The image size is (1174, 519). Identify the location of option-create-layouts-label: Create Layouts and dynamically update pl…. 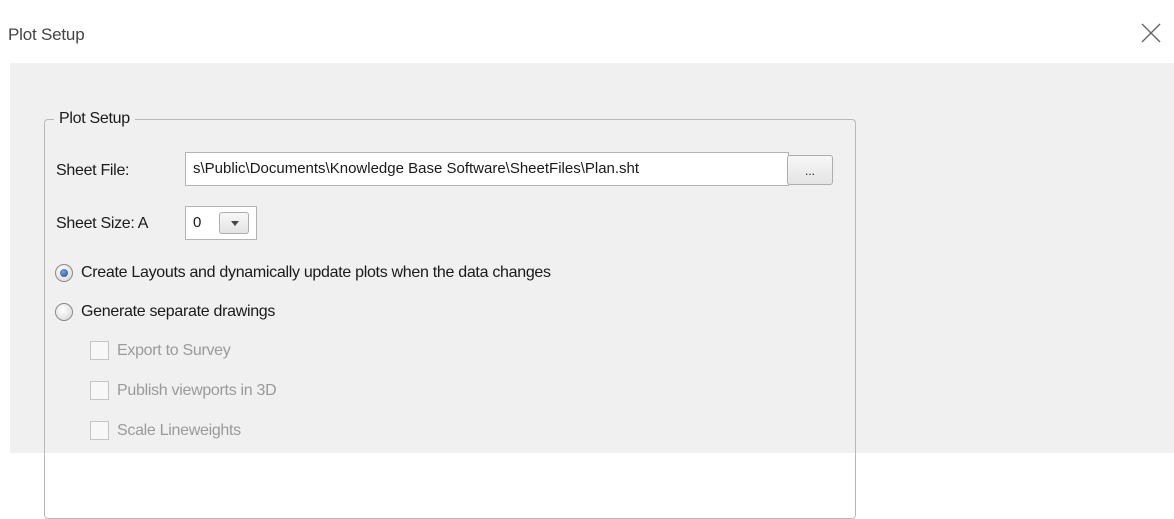
(316, 272).